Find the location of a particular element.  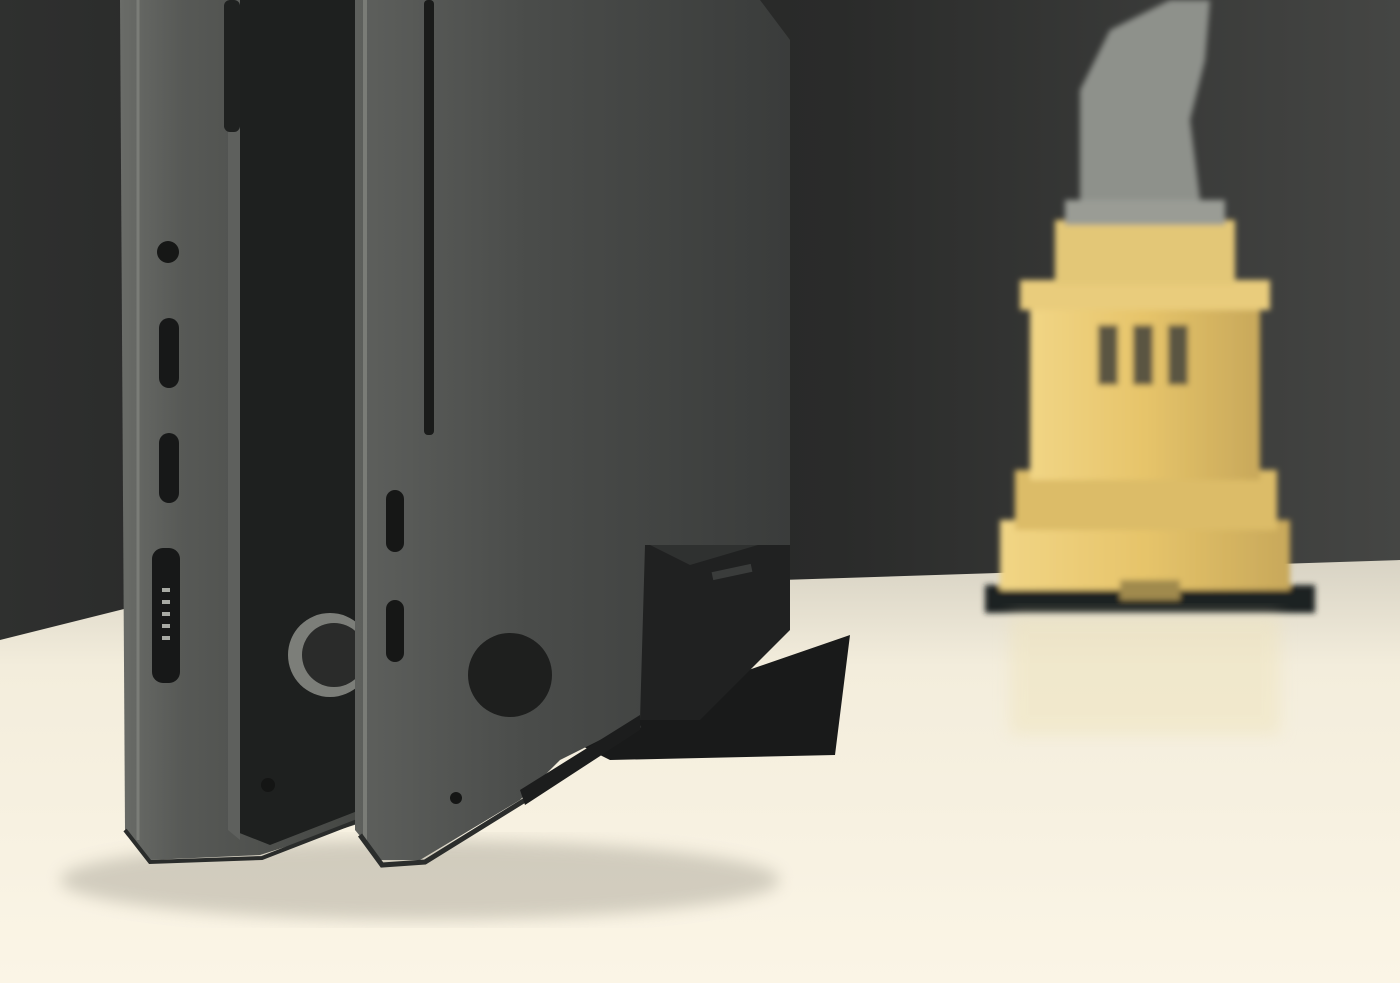

laptop-foot-icon is located at coordinates (510, 675).